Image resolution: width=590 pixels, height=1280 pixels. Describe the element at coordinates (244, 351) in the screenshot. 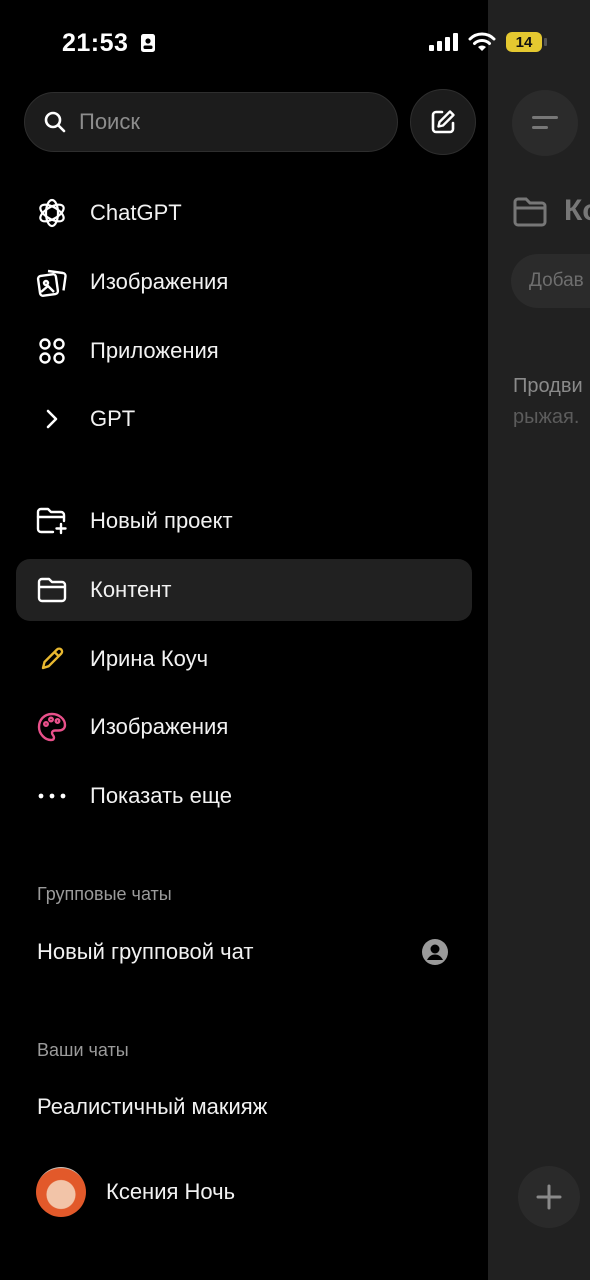

I see `sidebar-item-apps: Приложения` at that location.